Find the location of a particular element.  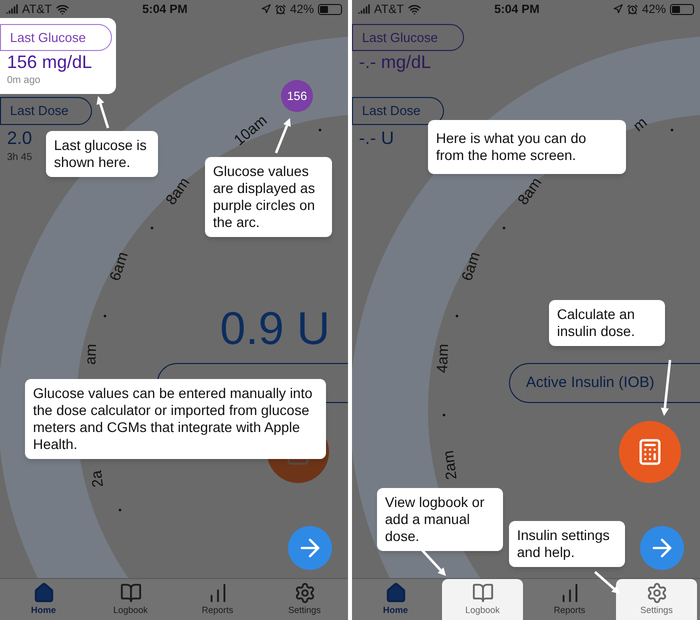

dose-amount: 0.9 U is located at coordinates (275, 328).